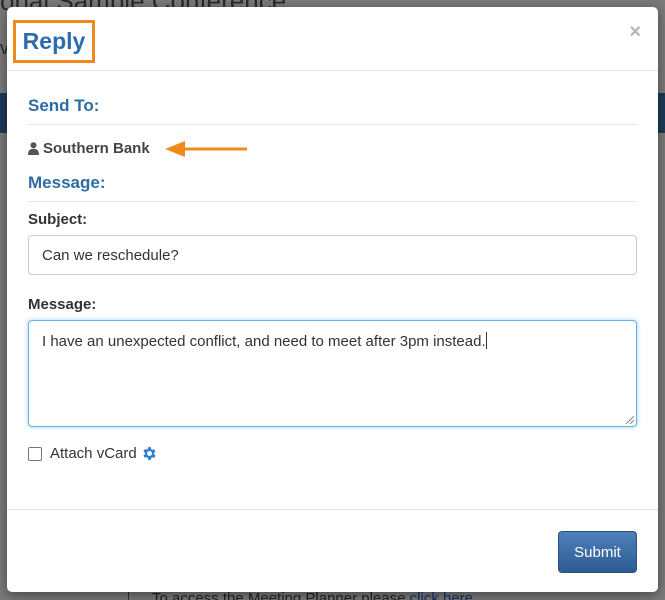 Image resolution: width=665 pixels, height=600 pixels. I want to click on modal-title: Reply, so click(54, 41).